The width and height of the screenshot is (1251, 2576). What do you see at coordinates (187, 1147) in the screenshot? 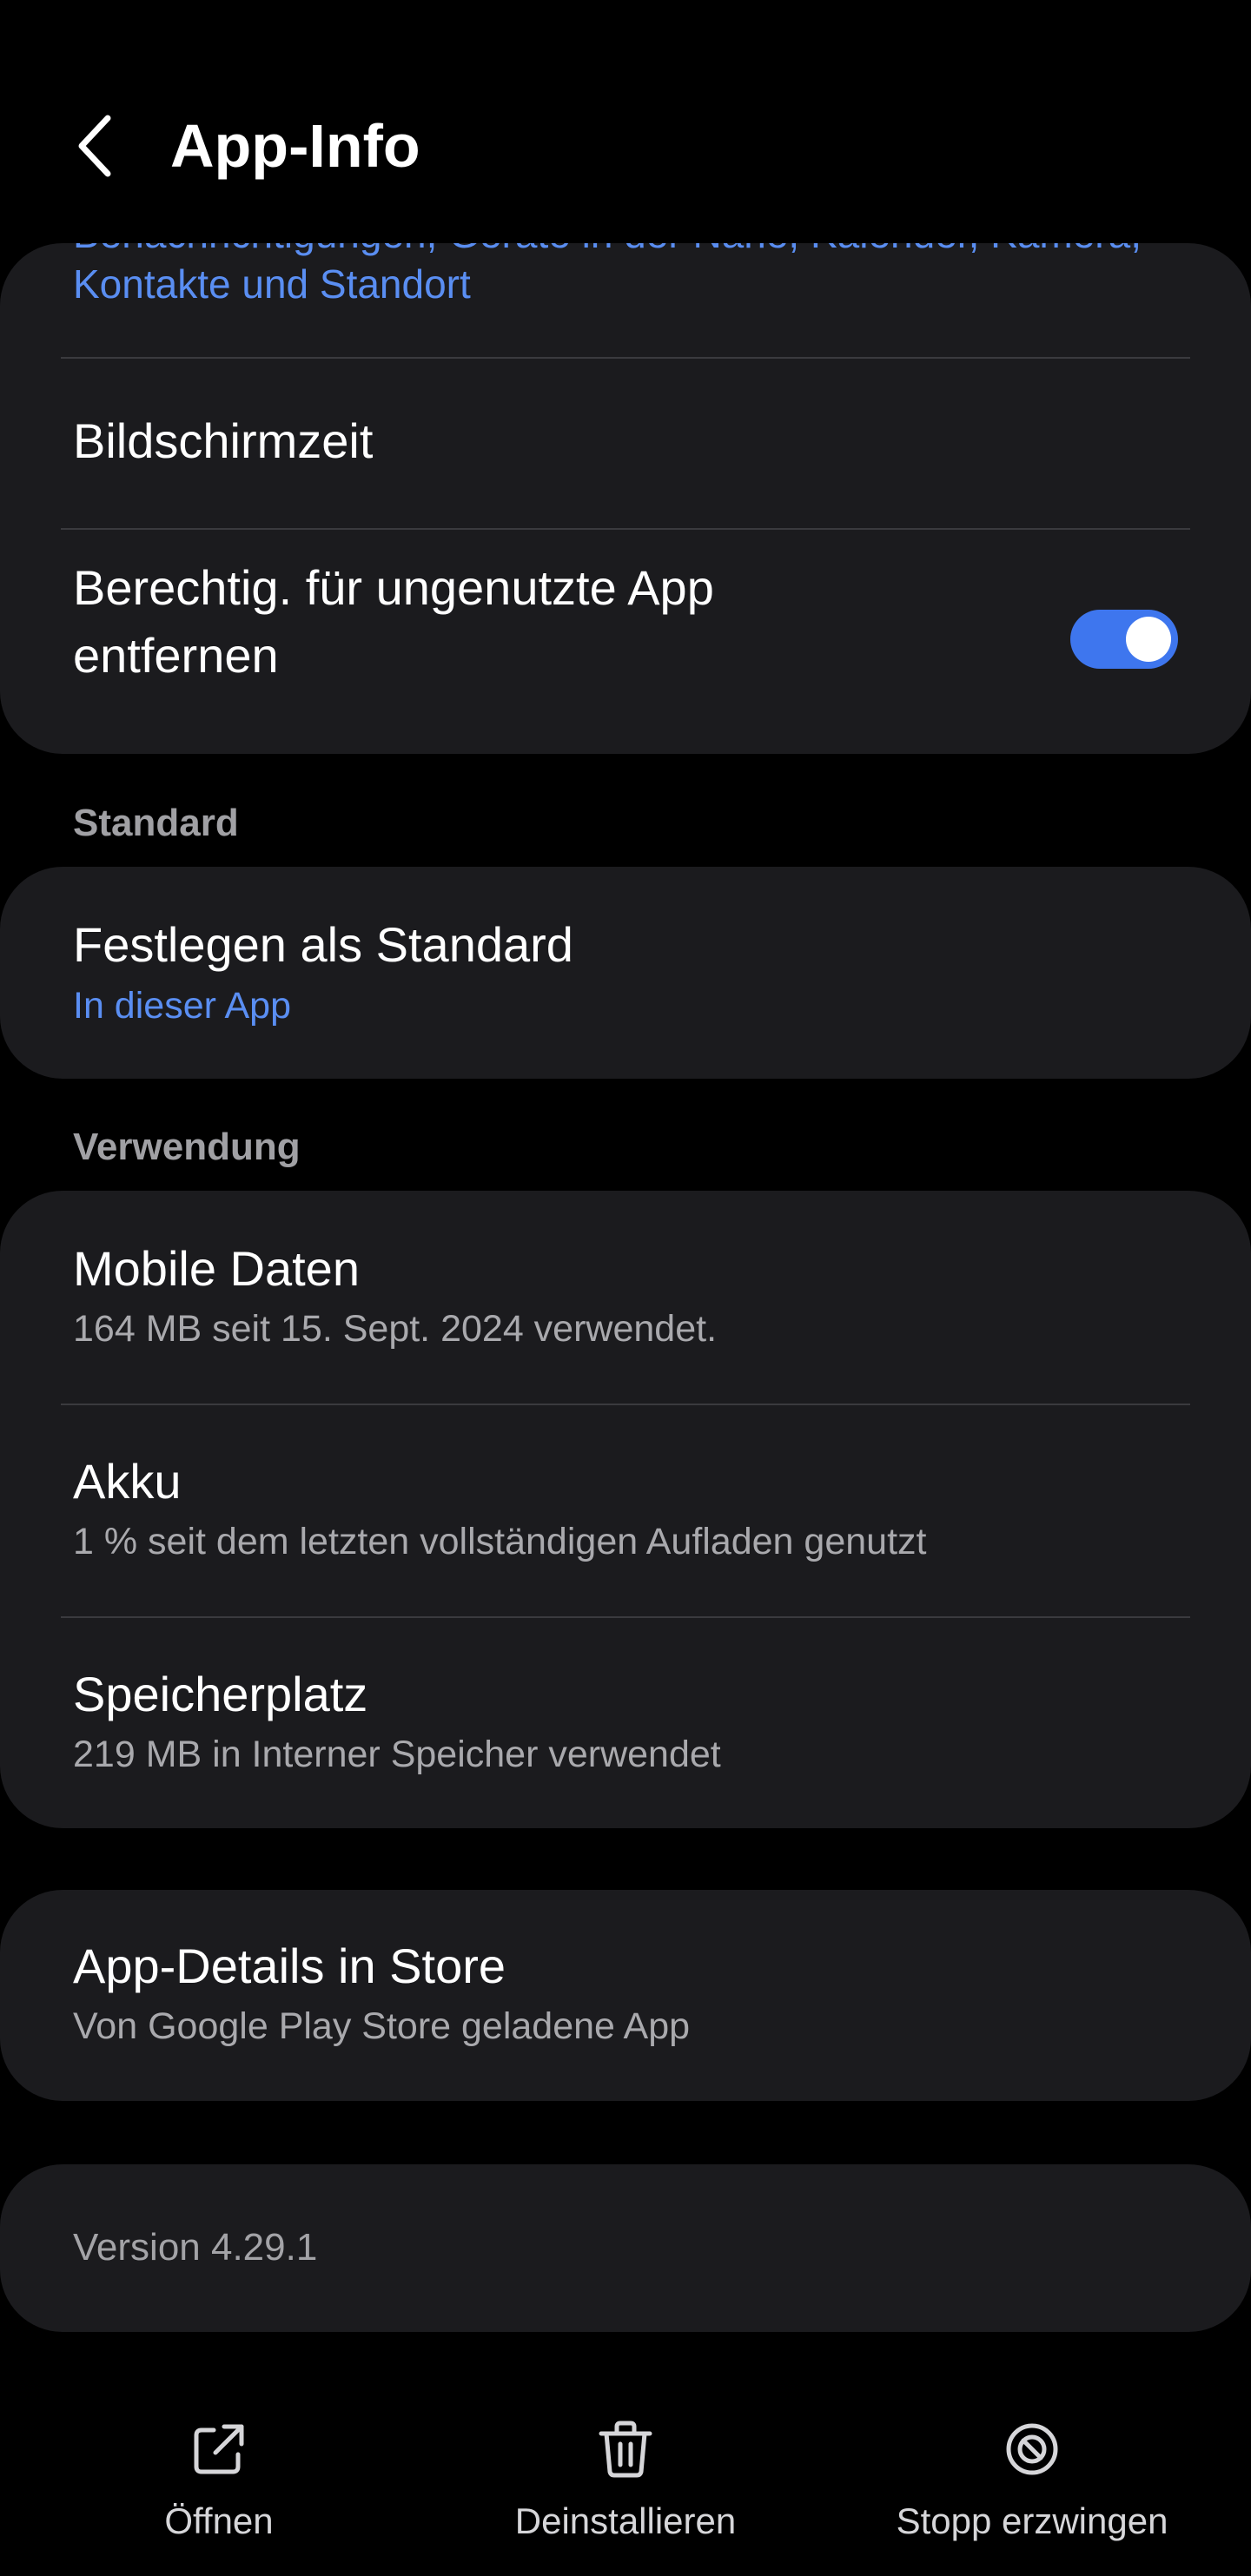
I see `section-label-usage: Verwendung` at bounding box center [187, 1147].